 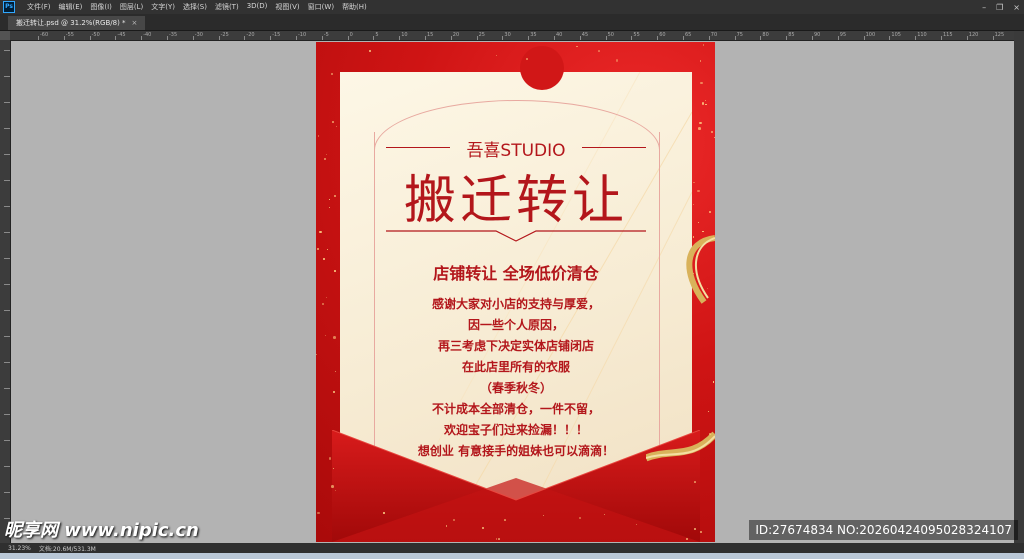 I want to click on ruler-label: 100, so click(x=870, y=35).